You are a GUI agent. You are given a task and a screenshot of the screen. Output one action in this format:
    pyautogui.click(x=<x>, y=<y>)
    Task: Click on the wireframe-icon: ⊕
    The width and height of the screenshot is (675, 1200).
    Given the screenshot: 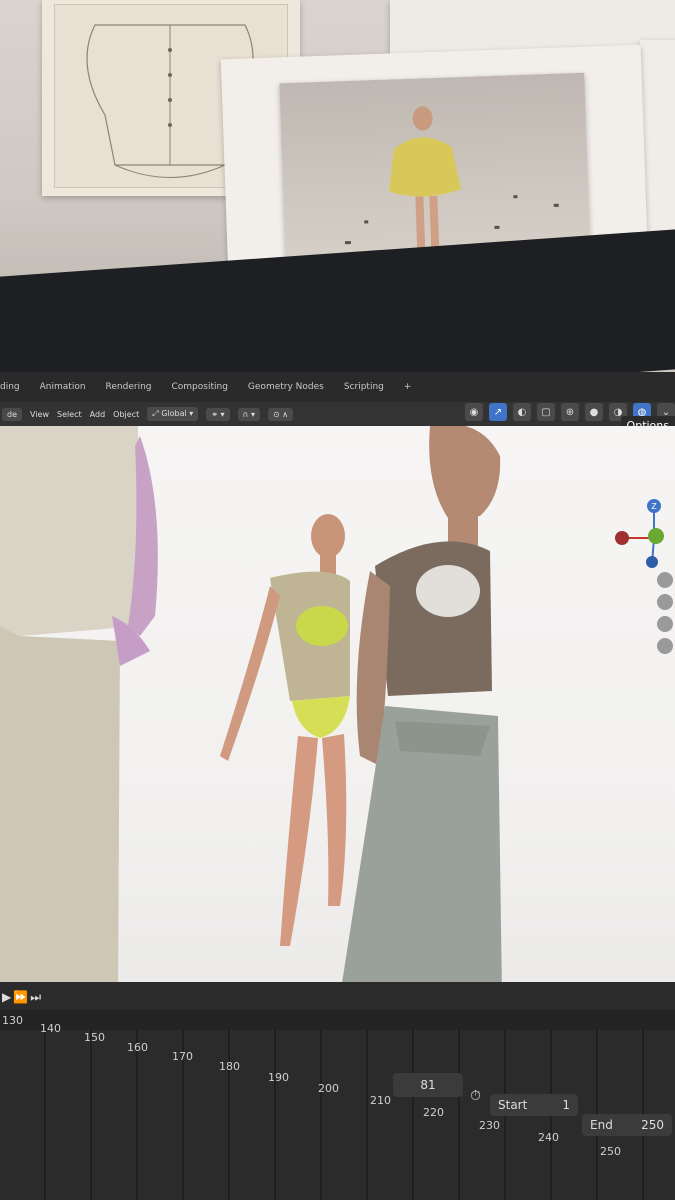 What is the action you would take?
    pyautogui.click(x=570, y=412)
    